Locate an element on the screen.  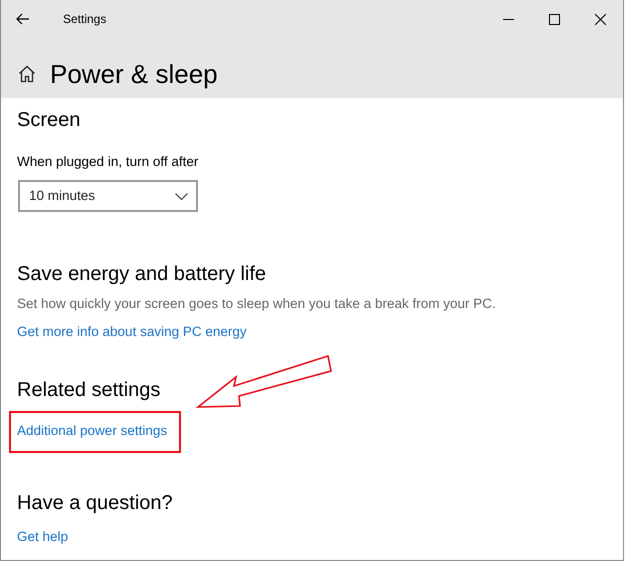
link: Get more info about saving PC energy is located at coordinates (132, 332).